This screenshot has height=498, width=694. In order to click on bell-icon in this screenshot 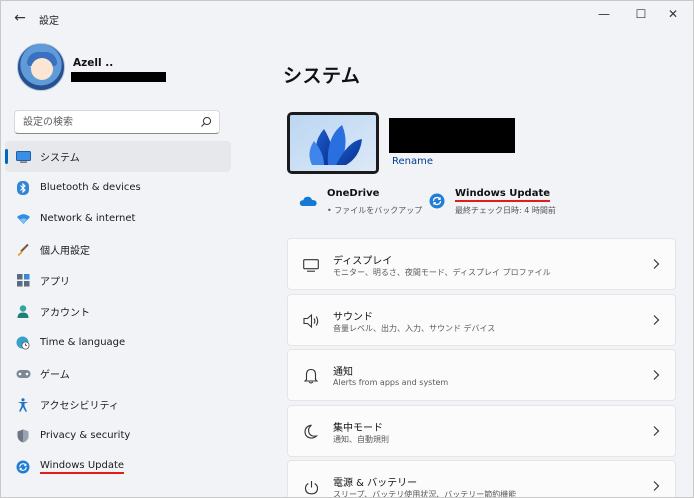, I will do `click(311, 376)`.